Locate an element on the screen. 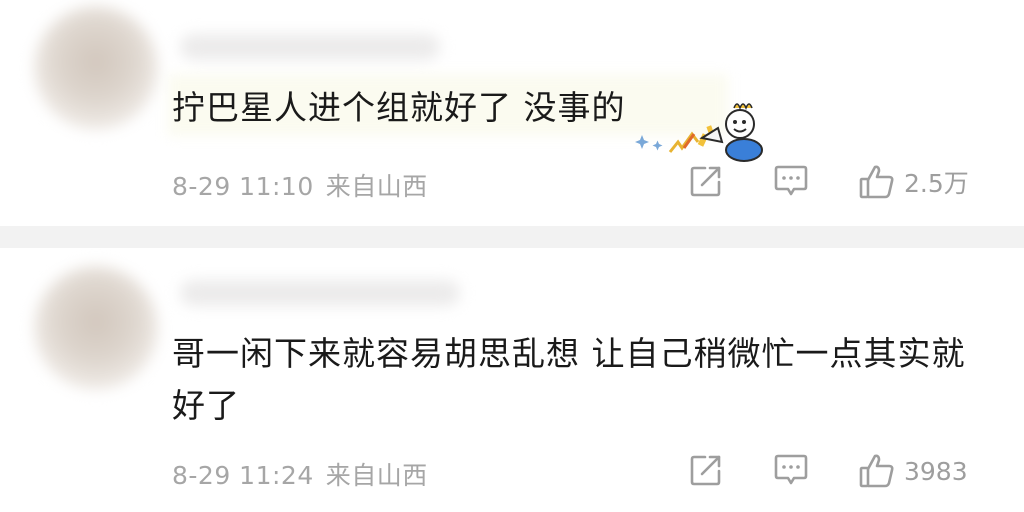  like-count: 3983 is located at coordinates (936, 471).